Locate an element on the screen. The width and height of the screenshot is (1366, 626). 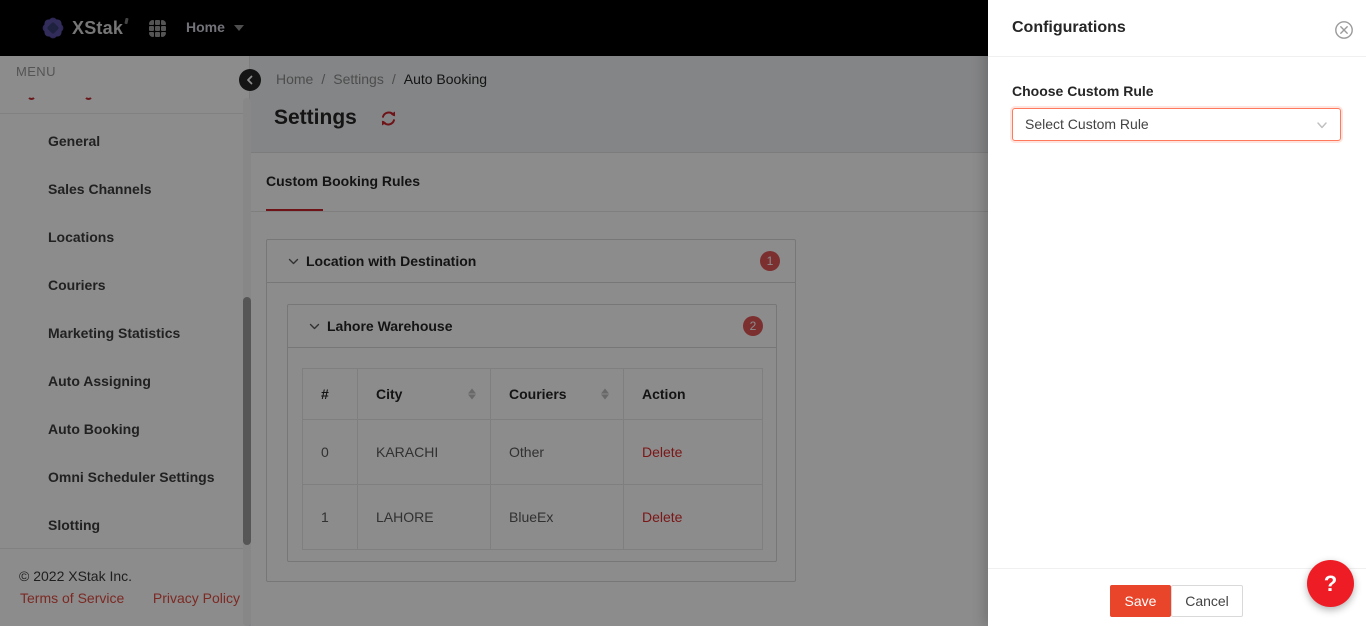
chevron-down-icon is located at coordinates (1322, 125).